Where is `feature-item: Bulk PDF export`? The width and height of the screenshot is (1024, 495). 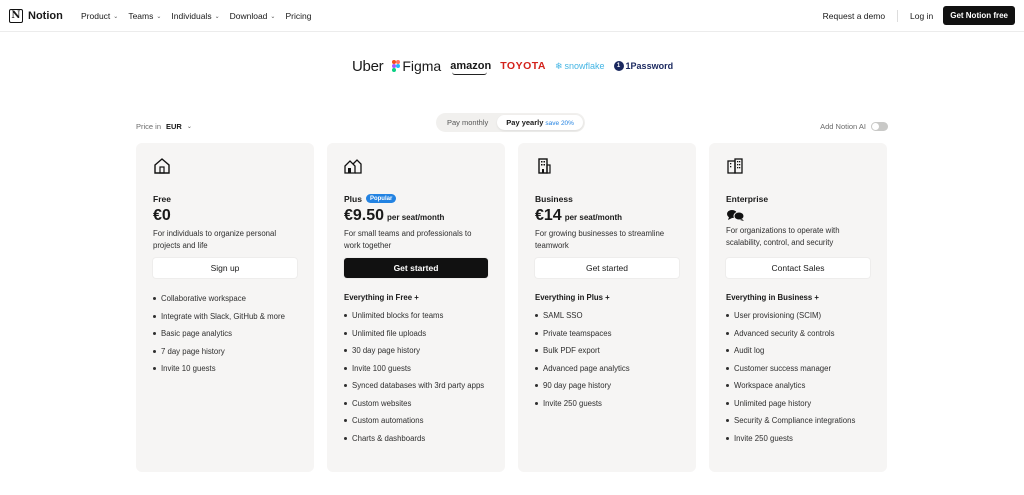 feature-item: Bulk PDF export is located at coordinates (607, 350).